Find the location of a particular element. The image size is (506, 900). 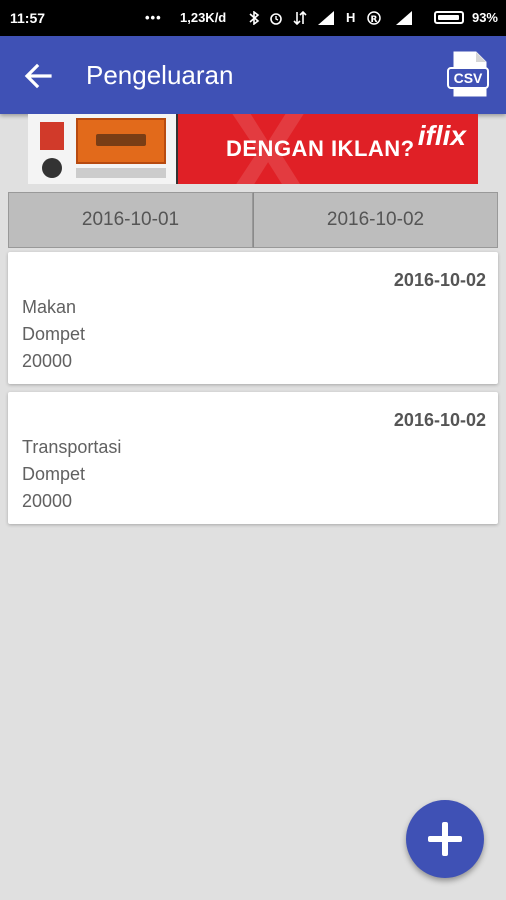

notification-dots-icon: ••• is located at coordinates (153, 17).